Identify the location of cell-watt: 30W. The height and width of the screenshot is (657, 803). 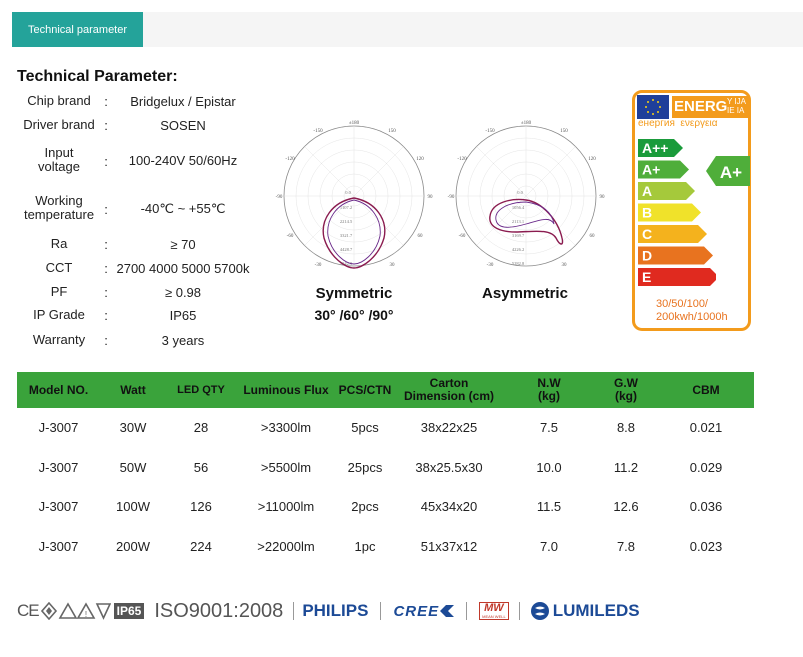
(133, 428).